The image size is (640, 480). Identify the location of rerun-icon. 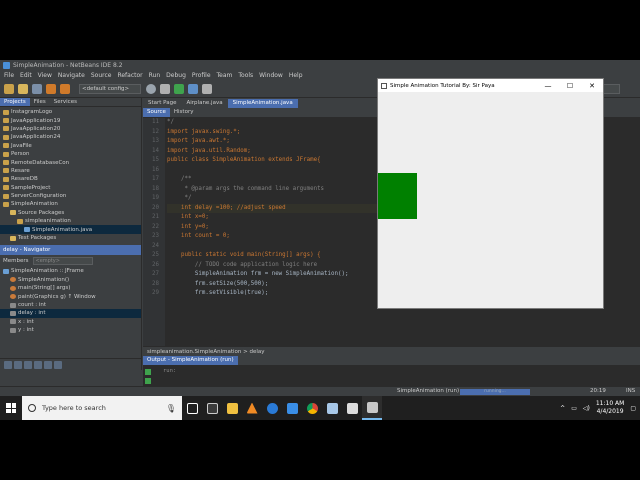
(148, 372).